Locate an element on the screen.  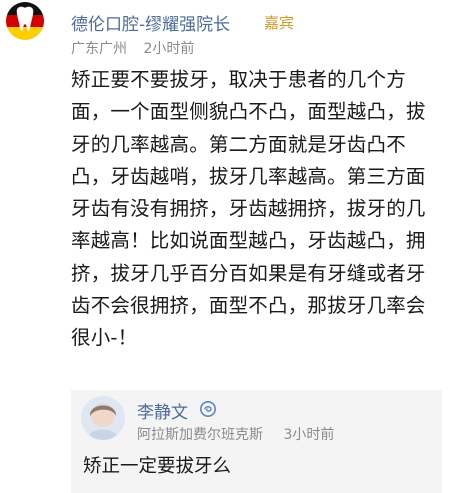
verified-swirl-icon is located at coordinates (208, 409).